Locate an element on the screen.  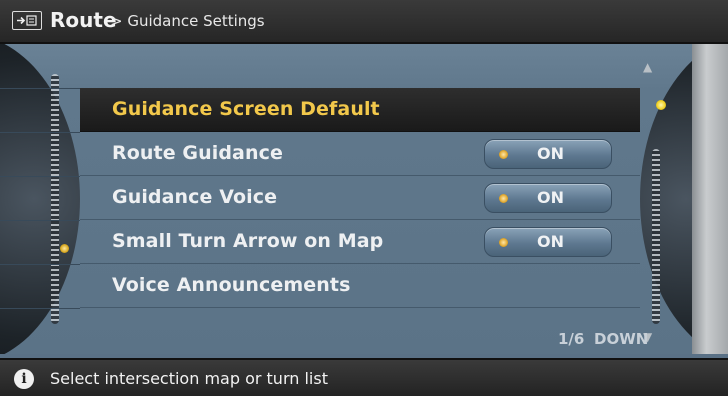
scroll-direction-label: DOWN is located at coordinates (621, 339).